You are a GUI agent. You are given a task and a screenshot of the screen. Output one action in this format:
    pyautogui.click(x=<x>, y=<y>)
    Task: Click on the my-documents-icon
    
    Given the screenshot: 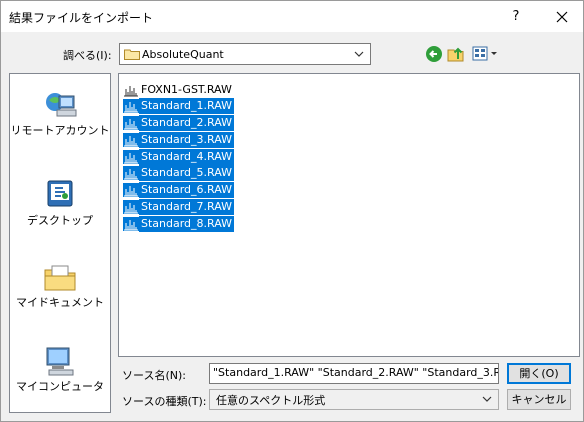 What is the action you would take?
    pyautogui.click(x=60, y=278)
    